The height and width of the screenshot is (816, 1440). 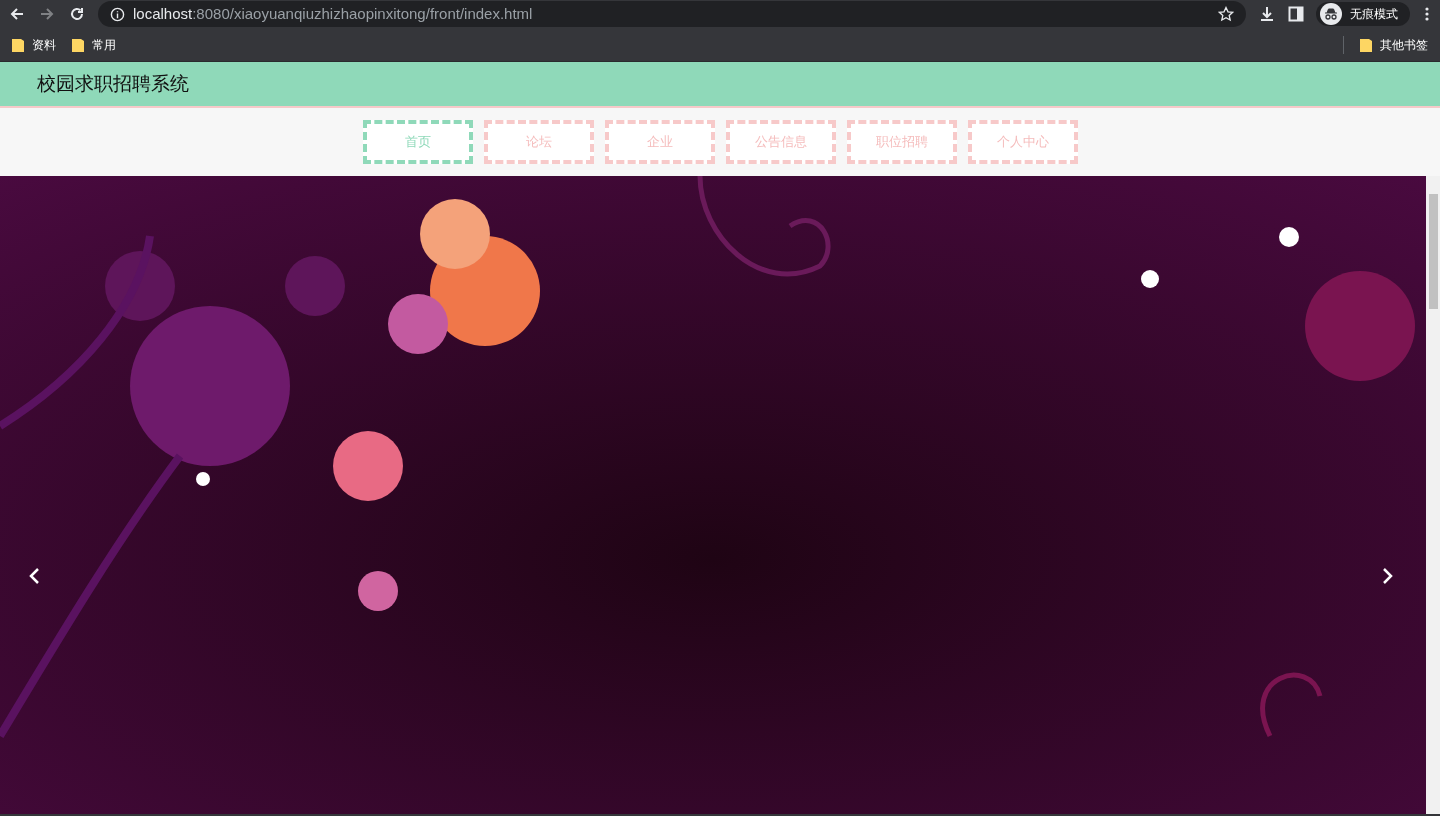 I want to click on site-title: 校园求职招聘系统, so click(x=113, y=83).